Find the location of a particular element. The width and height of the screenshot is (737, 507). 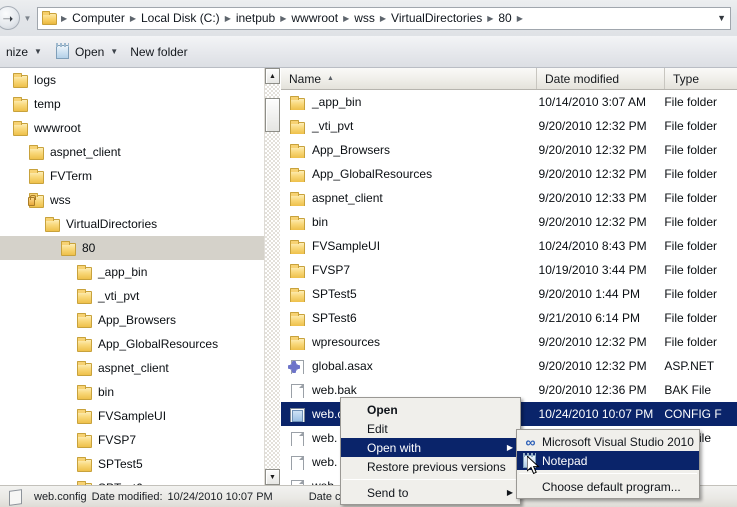

chevron-down-icon: ▼ is located at coordinates (114, 51).